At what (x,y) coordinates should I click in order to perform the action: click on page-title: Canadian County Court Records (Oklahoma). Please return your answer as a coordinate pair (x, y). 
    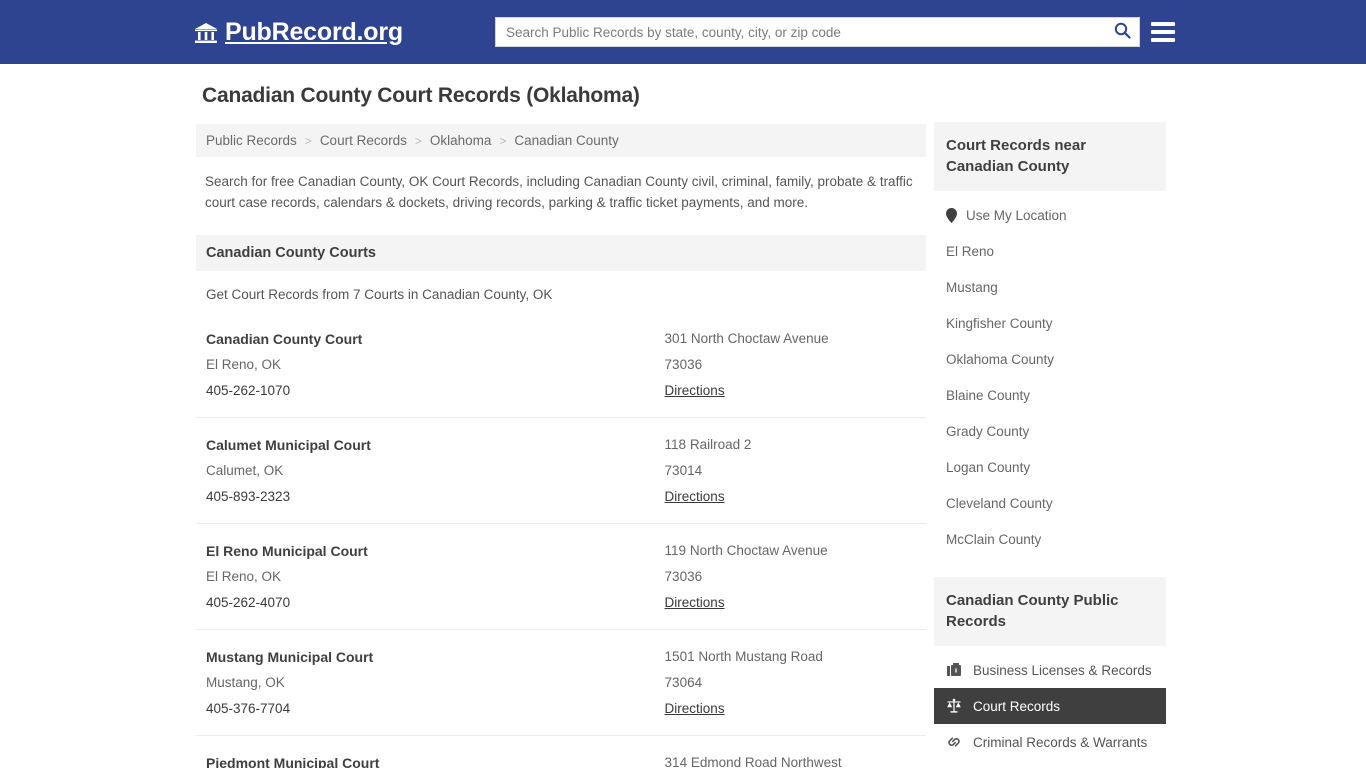
    Looking at the image, I should click on (421, 95).